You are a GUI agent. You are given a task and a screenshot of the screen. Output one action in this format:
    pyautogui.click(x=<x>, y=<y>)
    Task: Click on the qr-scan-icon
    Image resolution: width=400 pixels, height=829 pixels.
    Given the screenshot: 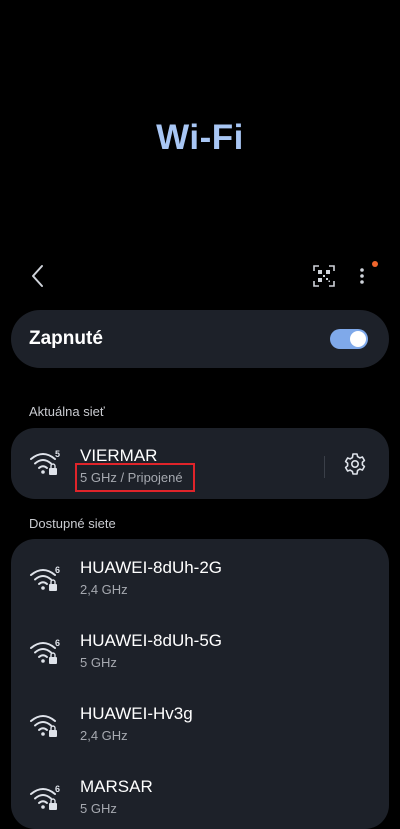 What is the action you would take?
    pyautogui.click(x=324, y=276)
    